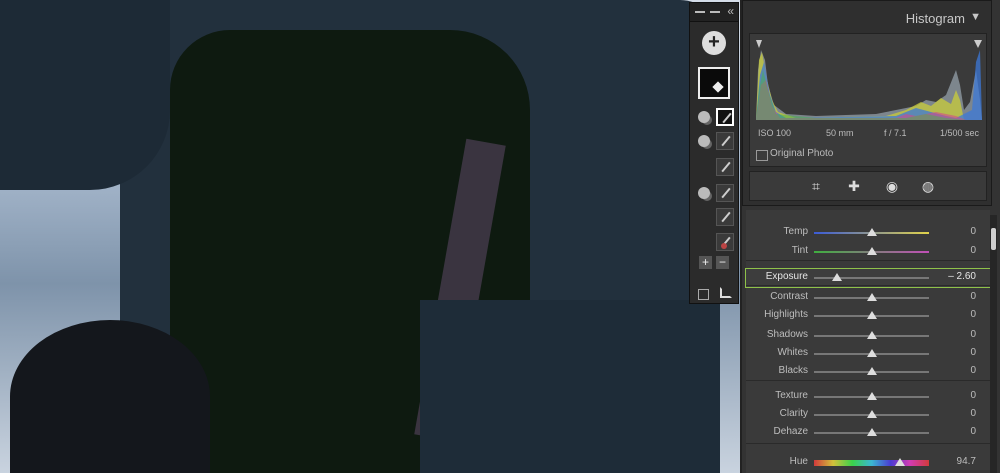 This screenshot has height=473, width=1000. I want to click on clarity-value: 0, so click(951, 413).